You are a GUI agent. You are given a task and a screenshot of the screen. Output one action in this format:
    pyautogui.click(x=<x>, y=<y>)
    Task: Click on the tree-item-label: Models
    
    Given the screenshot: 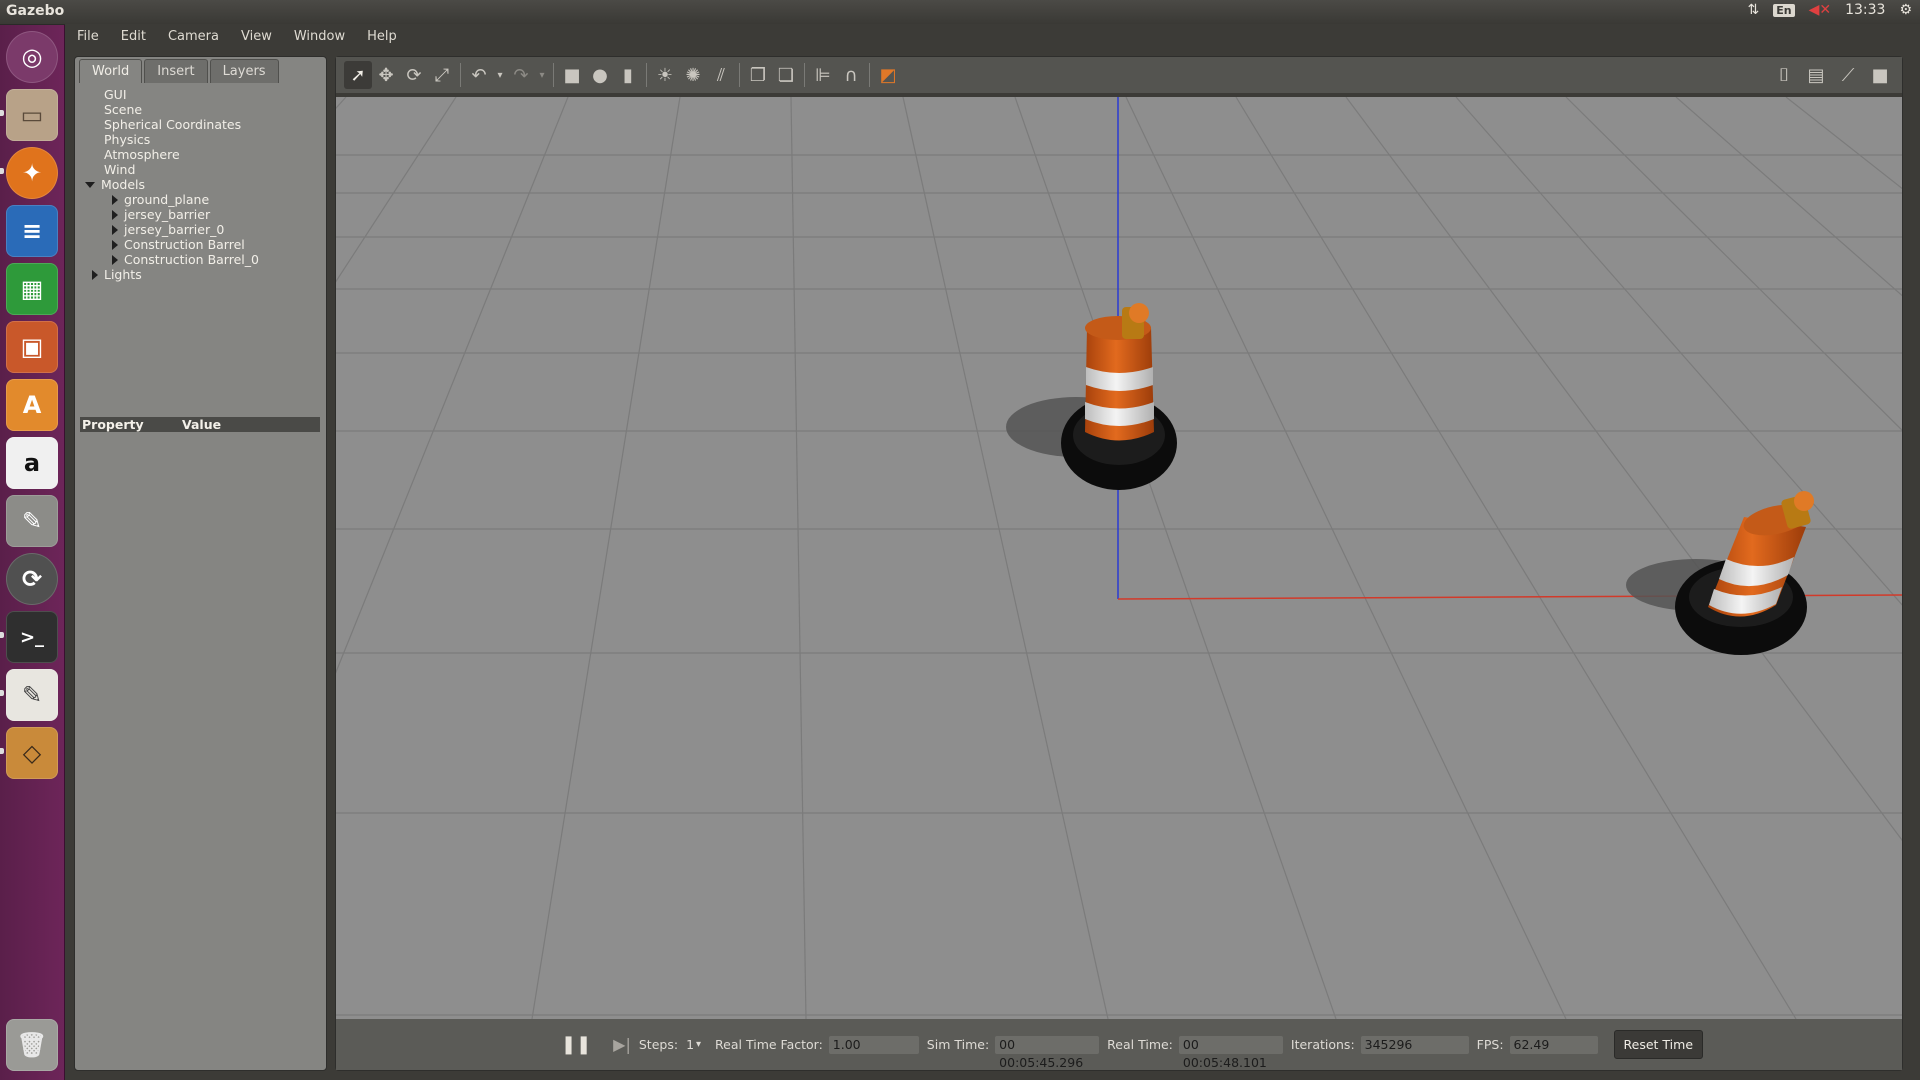 What is the action you would take?
    pyautogui.click(x=123, y=184)
    